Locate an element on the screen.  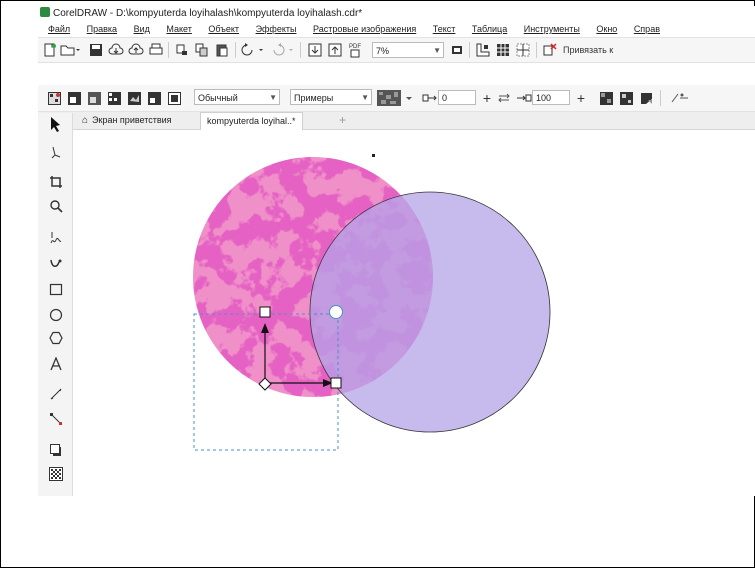
copy-transparency-icon is located at coordinates (680, 98).